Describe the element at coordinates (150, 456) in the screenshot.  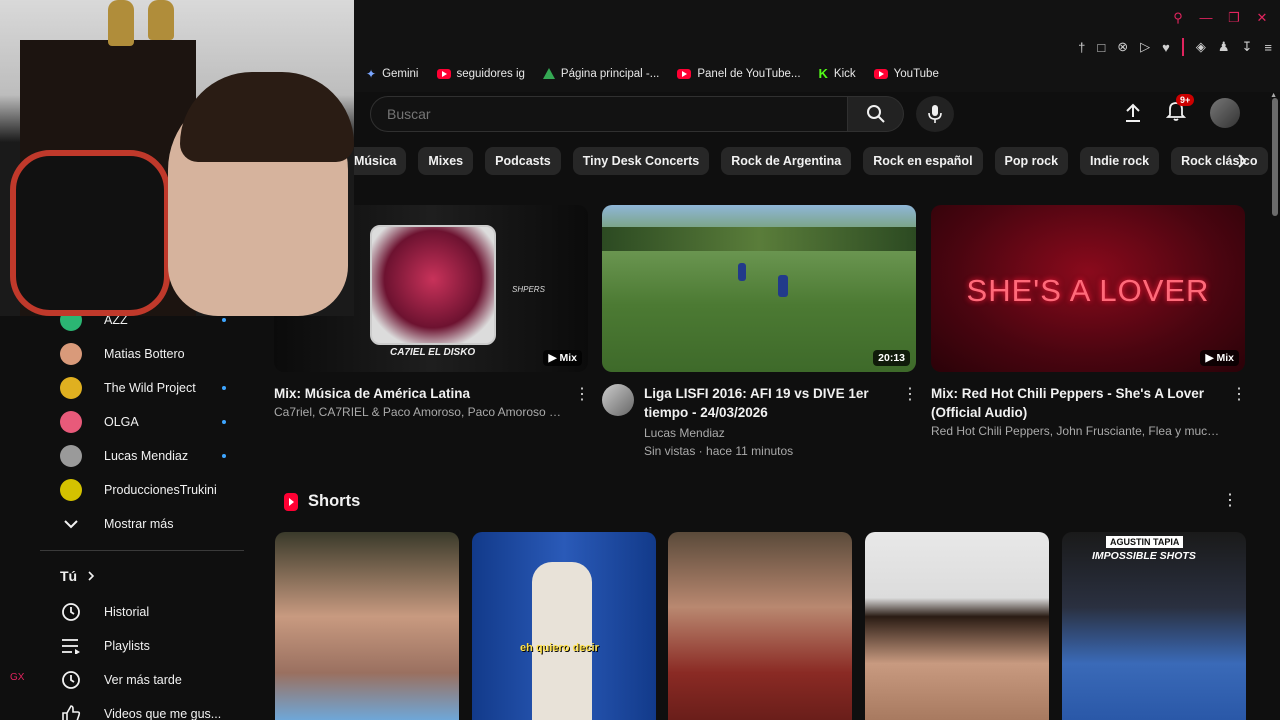
I see `sidebar-item-lucas-mendiaz: Lucas Mendiaz` at that location.